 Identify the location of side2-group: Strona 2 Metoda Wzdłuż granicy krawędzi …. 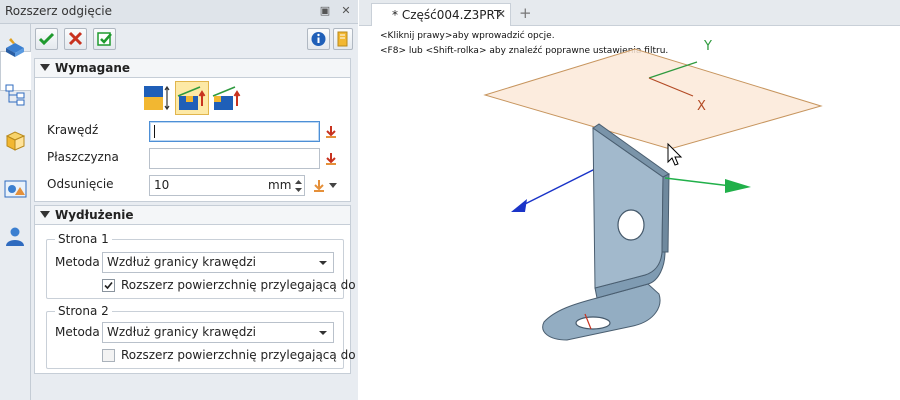
(208, 336).